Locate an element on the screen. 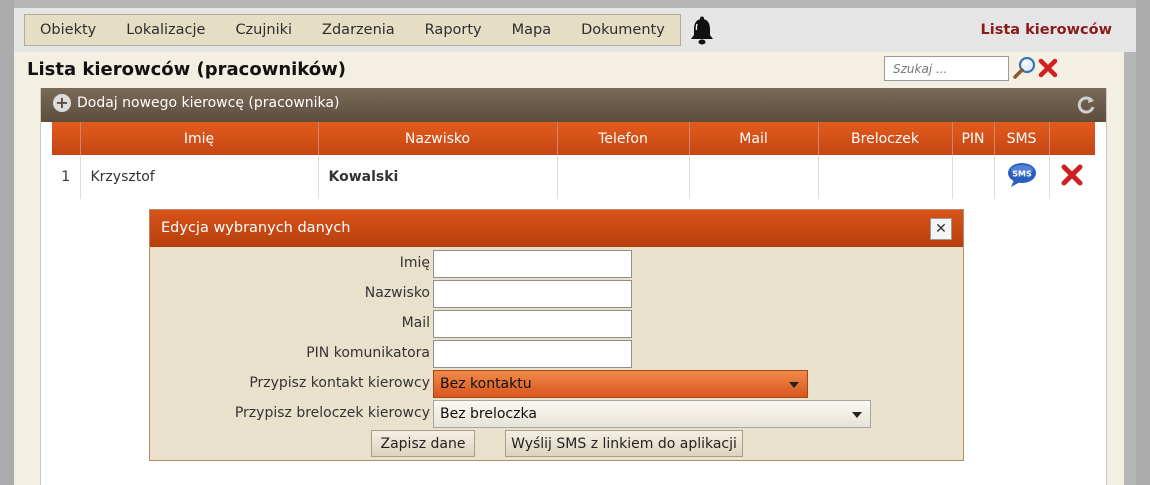  add-driver-button: + Dodaj nowego kierowcę (pracownika) is located at coordinates (196, 103).